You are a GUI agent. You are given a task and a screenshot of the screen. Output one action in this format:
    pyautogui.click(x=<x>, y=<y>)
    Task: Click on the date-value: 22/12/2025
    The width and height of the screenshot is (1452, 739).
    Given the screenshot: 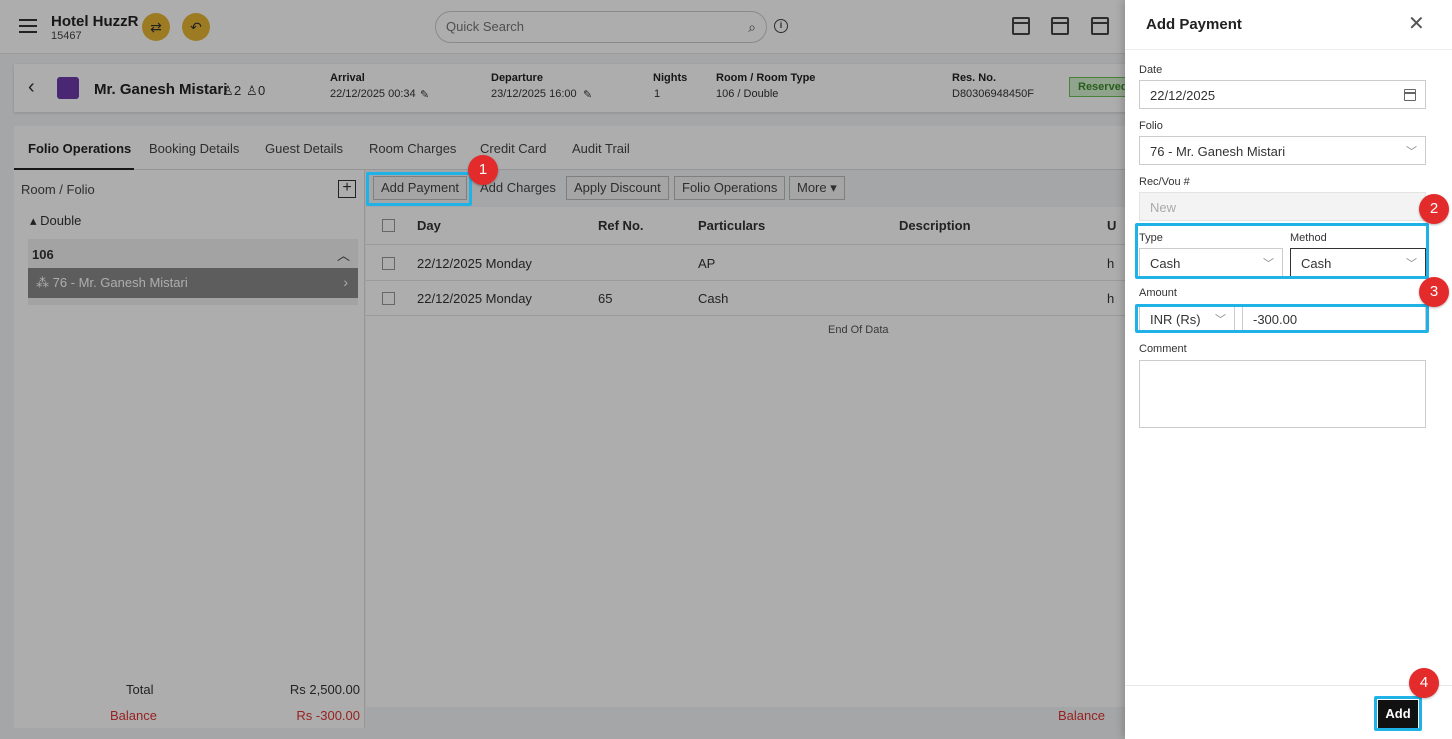 What is the action you would take?
    pyautogui.click(x=1183, y=95)
    